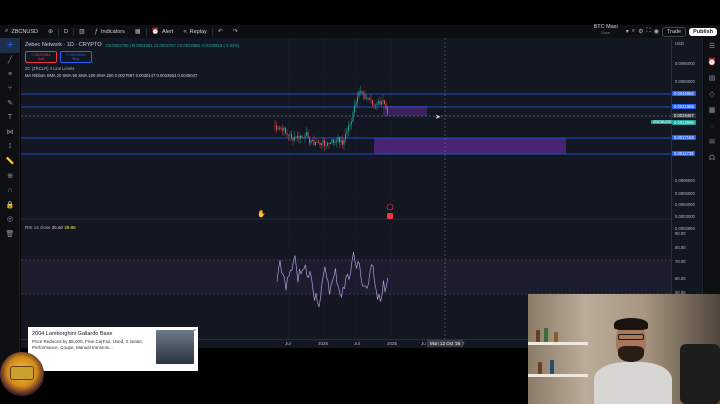 The width and height of the screenshot is (720, 404). What do you see at coordinates (63, 45) in the screenshot?
I see `symbol-title: Zebec Network · 1D · CRYPTO` at bounding box center [63, 45].